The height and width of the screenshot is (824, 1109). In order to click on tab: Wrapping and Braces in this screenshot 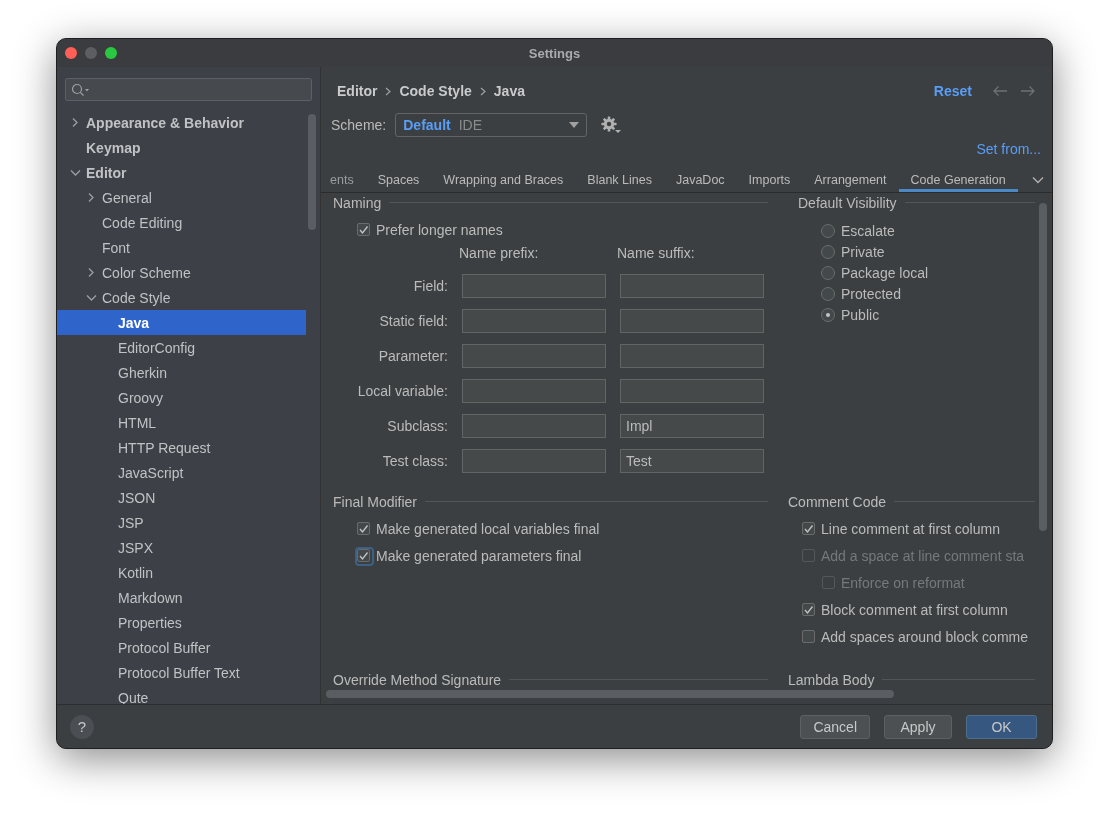, I will do `click(503, 179)`.